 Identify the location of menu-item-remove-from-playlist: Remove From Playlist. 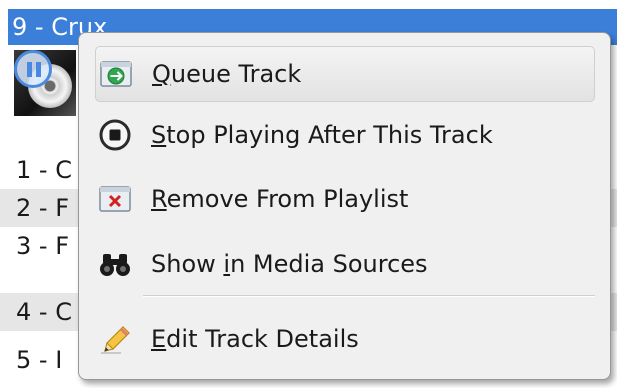
(345, 199).